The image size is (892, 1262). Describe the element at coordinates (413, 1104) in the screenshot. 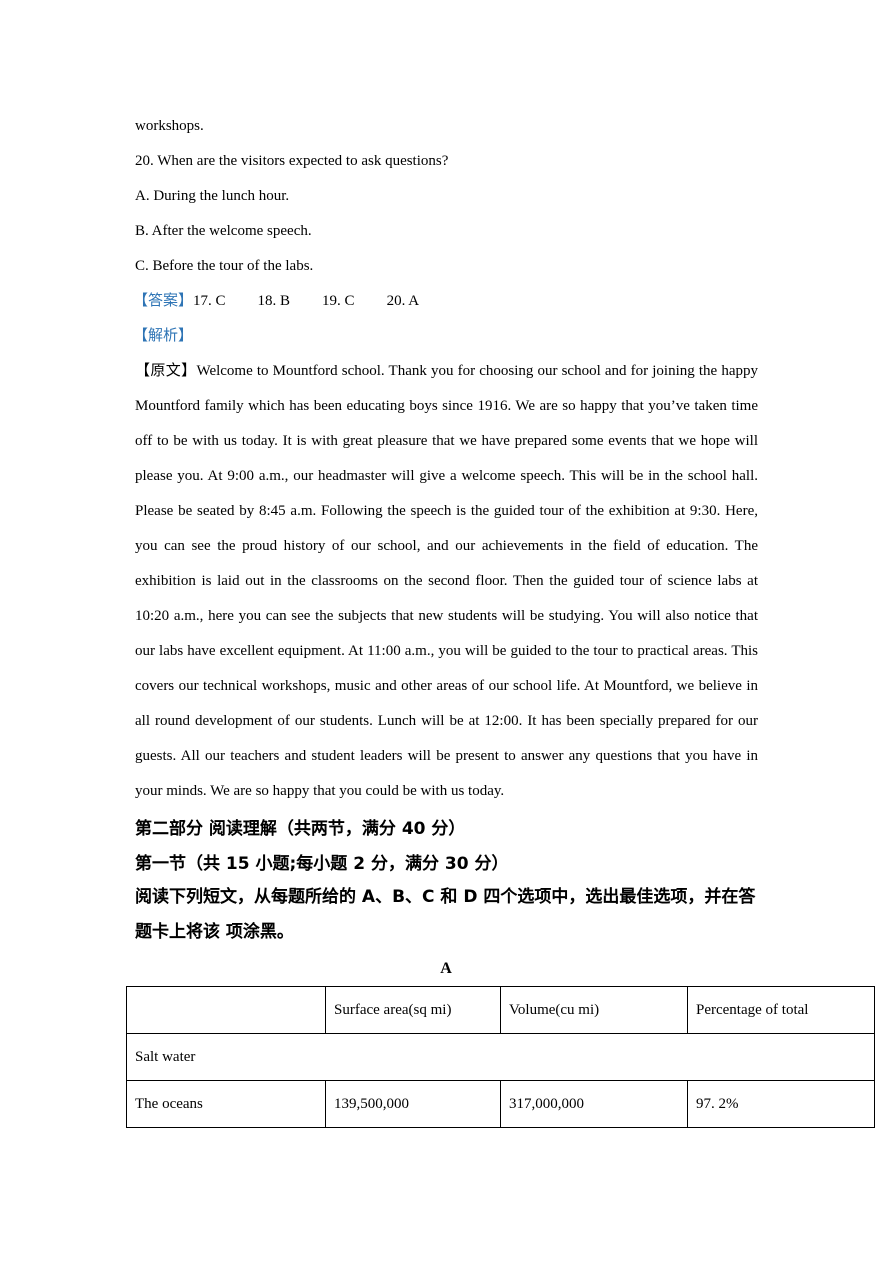

I see `table-cell: 139,500,000` at that location.